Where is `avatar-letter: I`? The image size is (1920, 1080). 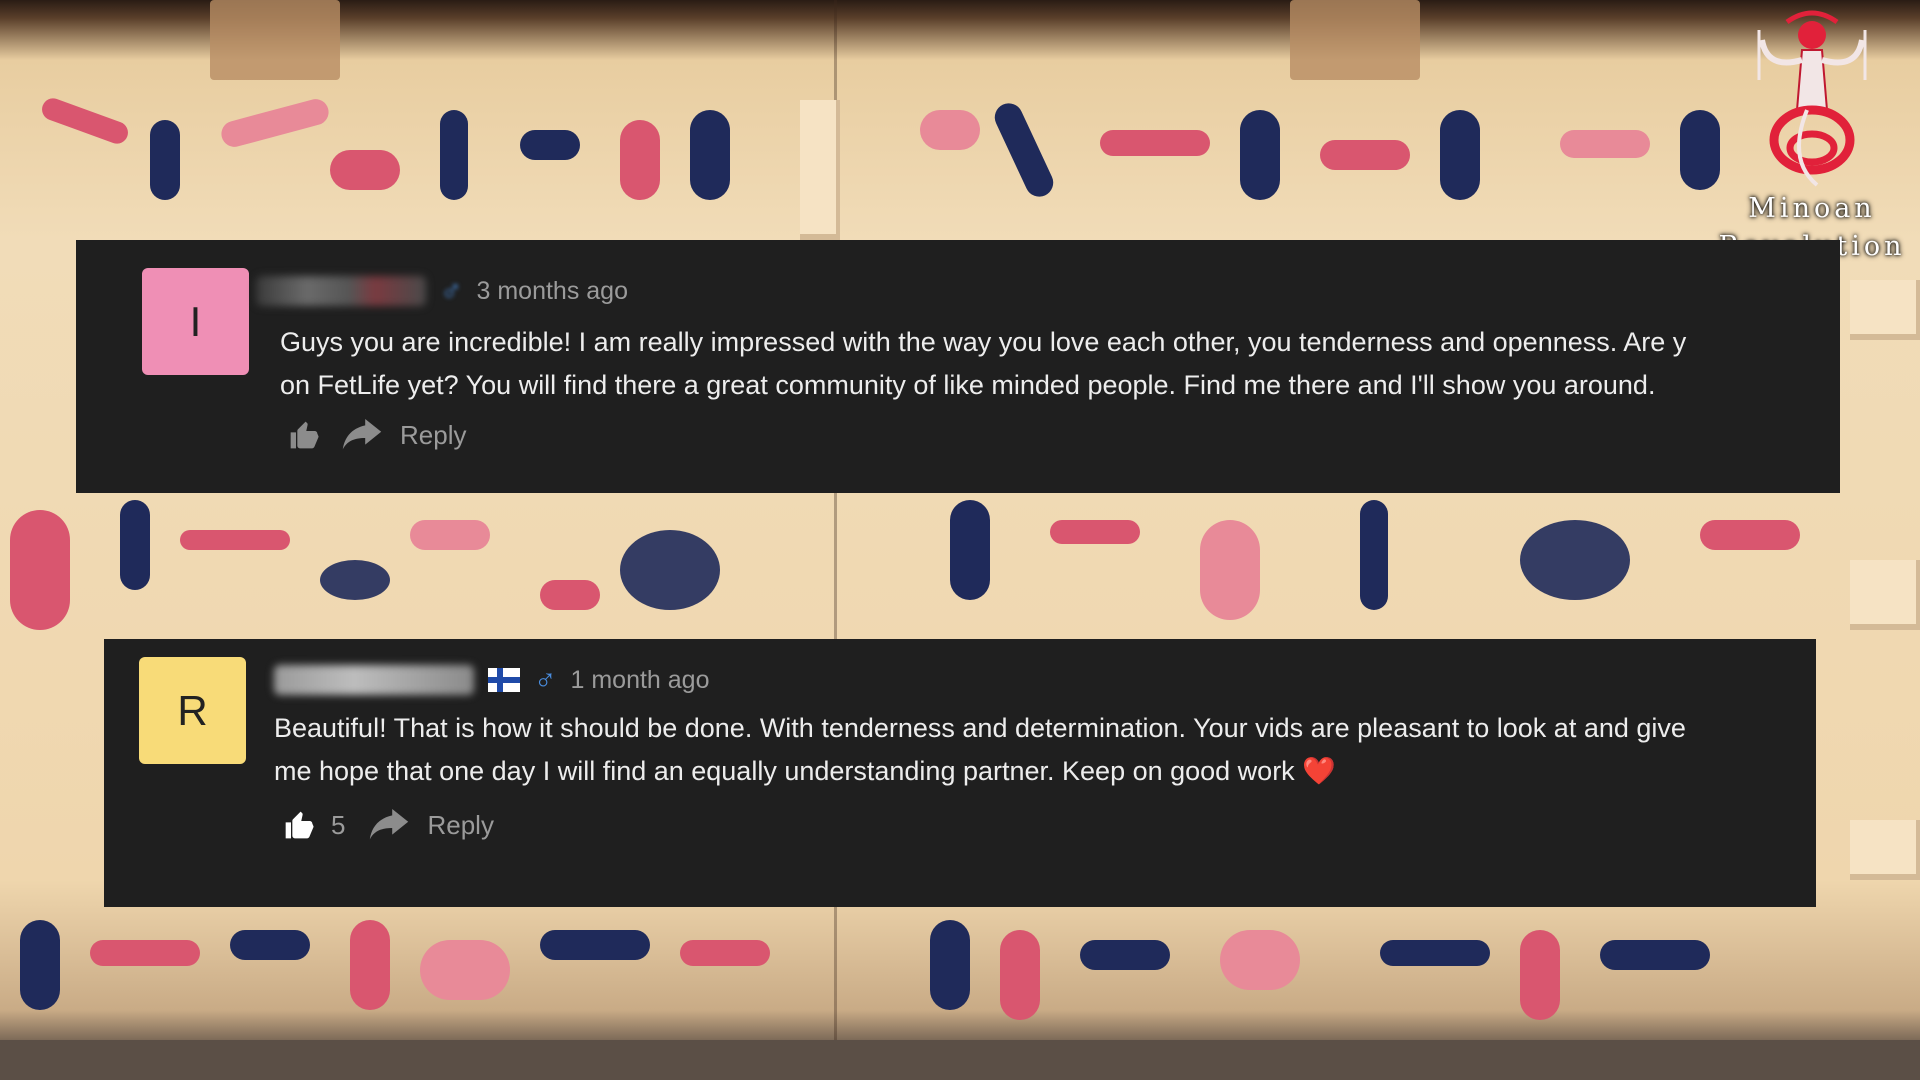 avatar-letter: I is located at coordinates (195, 321).